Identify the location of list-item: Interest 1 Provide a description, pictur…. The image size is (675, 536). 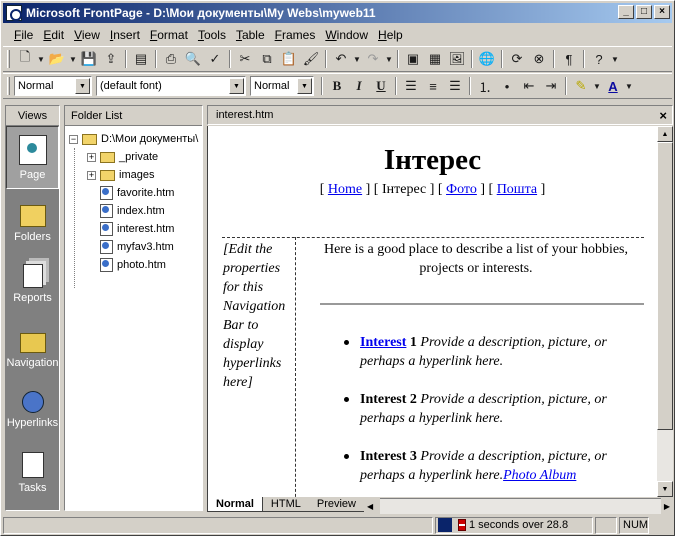
(495, 352).